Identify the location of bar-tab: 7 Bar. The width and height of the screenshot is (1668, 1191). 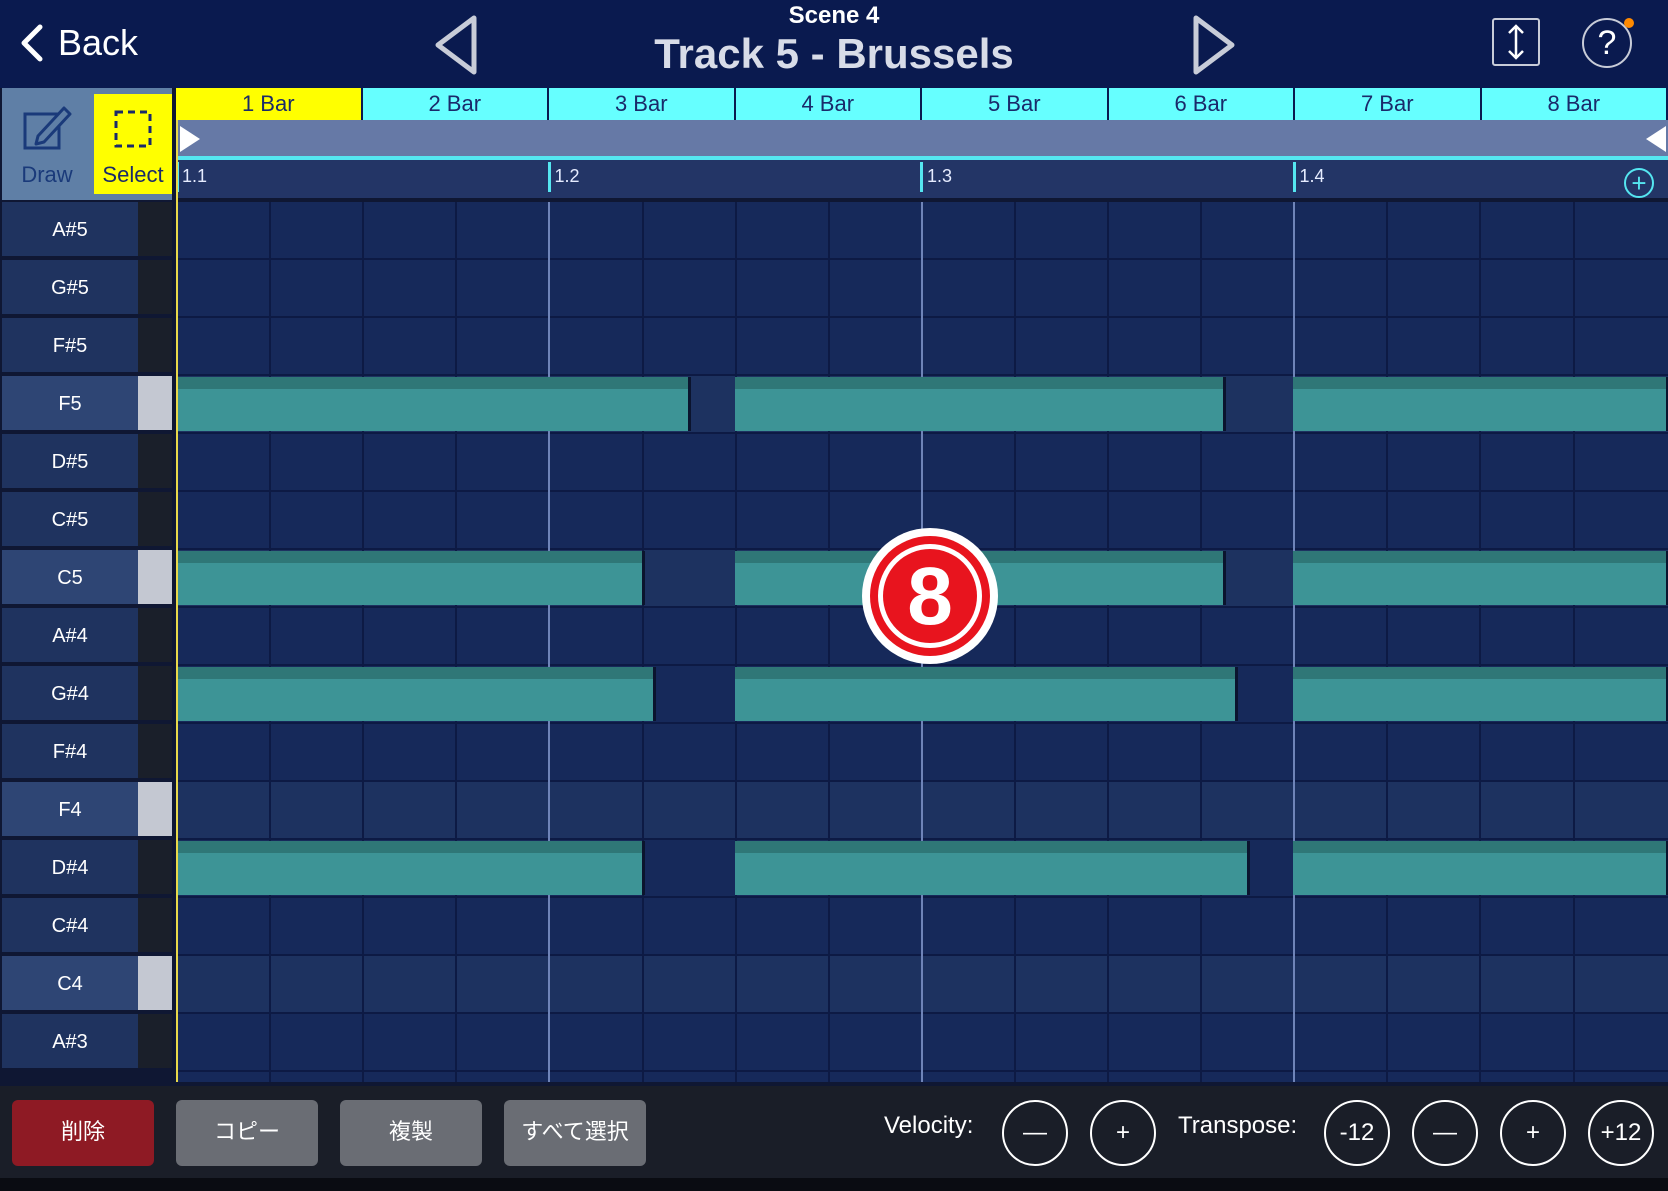
(1388, 104).